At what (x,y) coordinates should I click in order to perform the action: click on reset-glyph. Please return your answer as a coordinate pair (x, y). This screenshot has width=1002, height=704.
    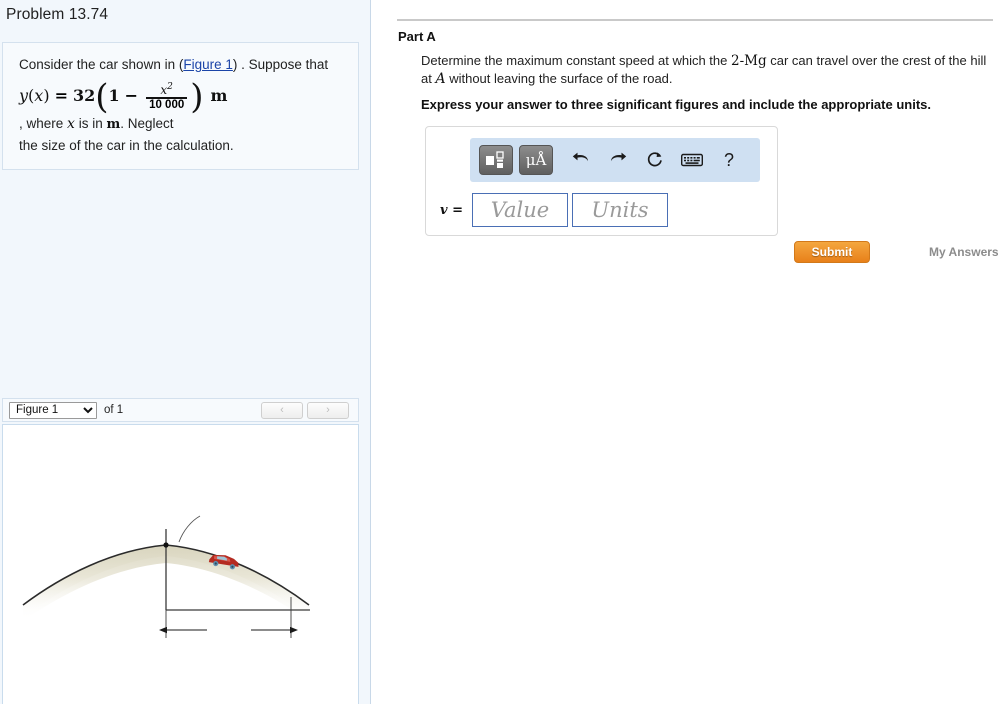
    Looking at the image, I should click on (654, 159).